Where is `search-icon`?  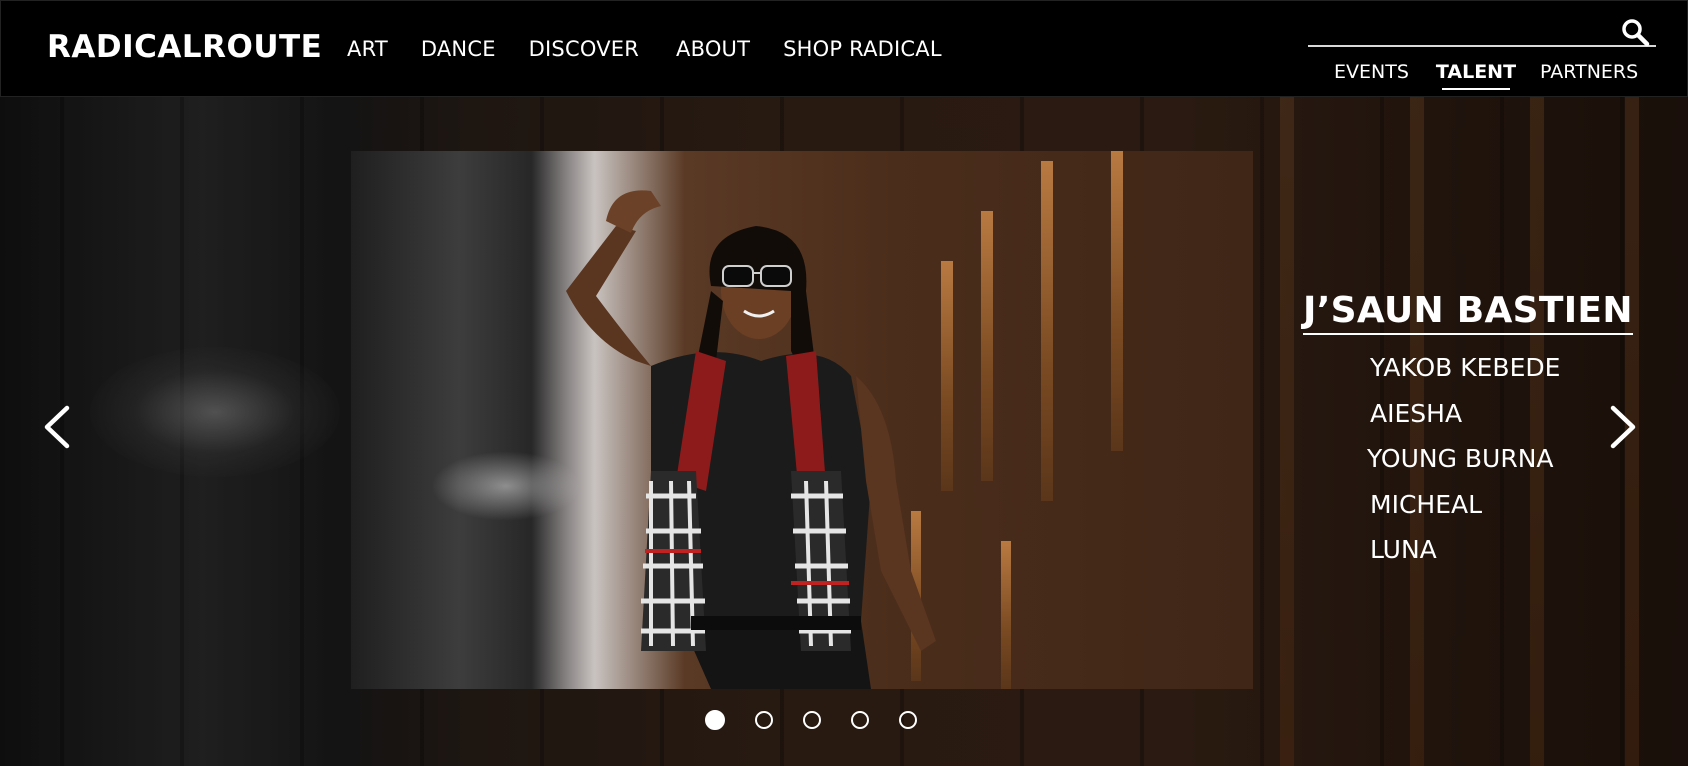 search-icon is located at coordinates (1635, 34).